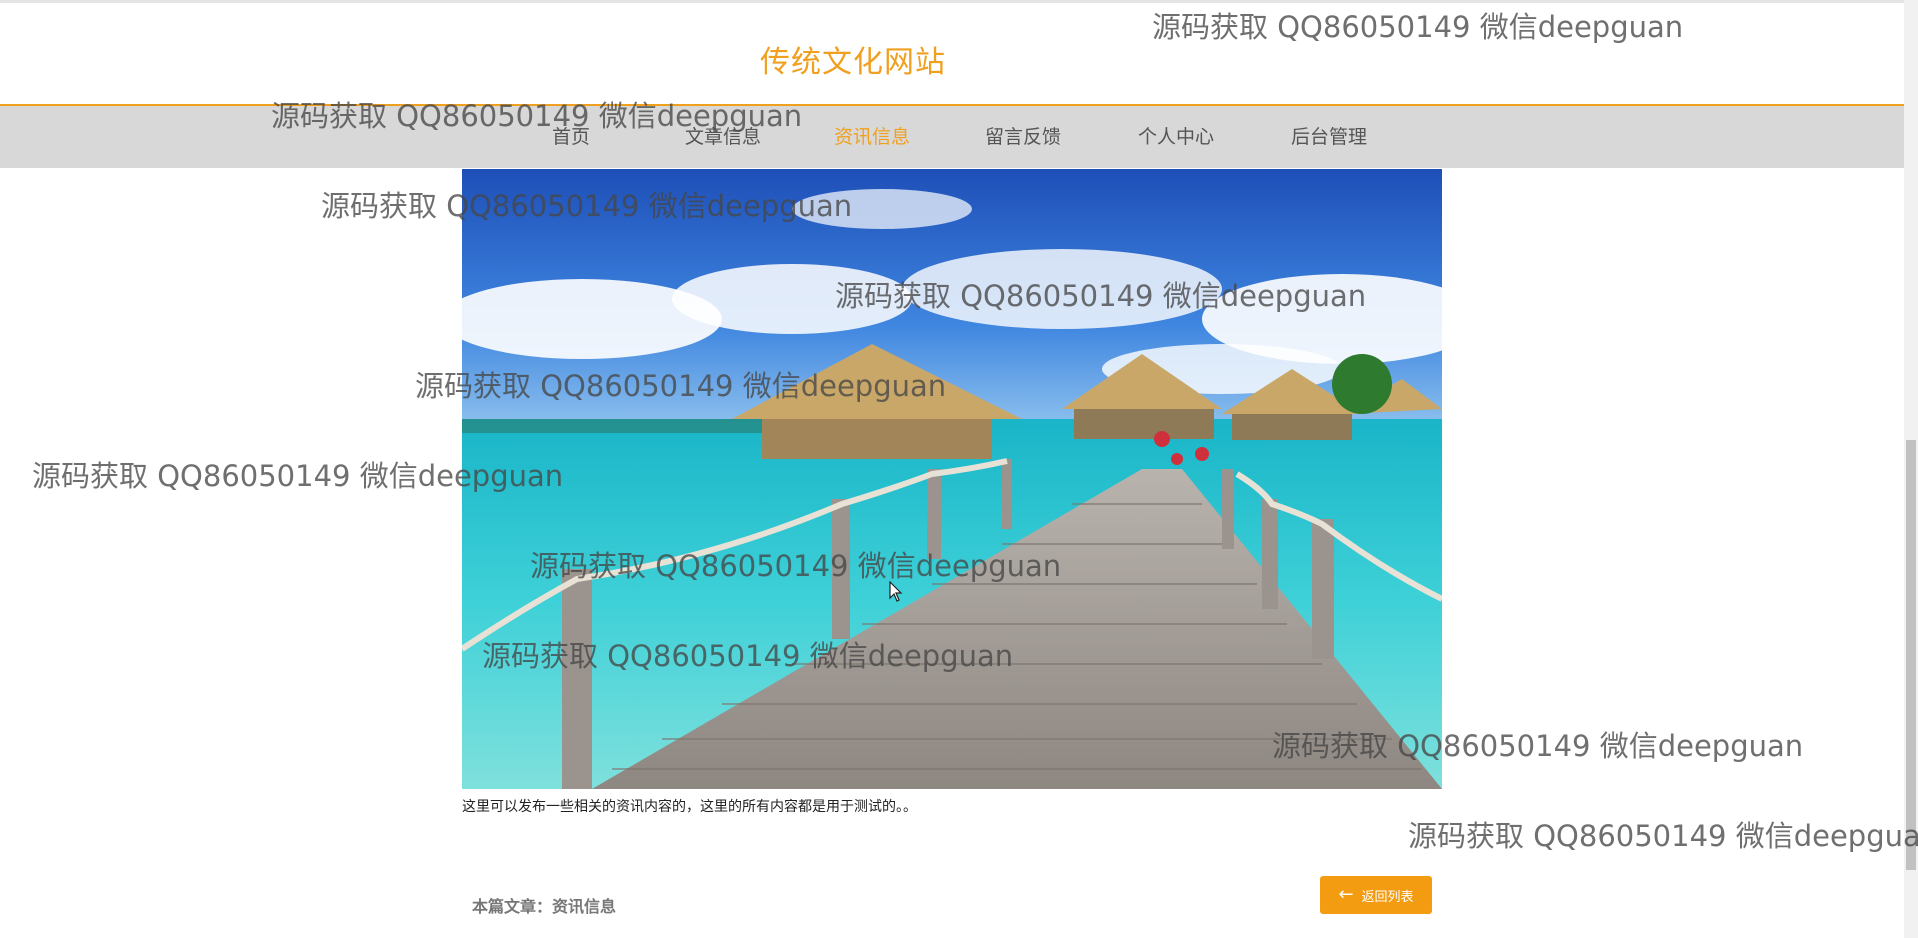  What do you see at coordinates (1176, 137) in the screenshot?
I see `nav-item-profile: 个人中心` at bounding box center [1176, 137].